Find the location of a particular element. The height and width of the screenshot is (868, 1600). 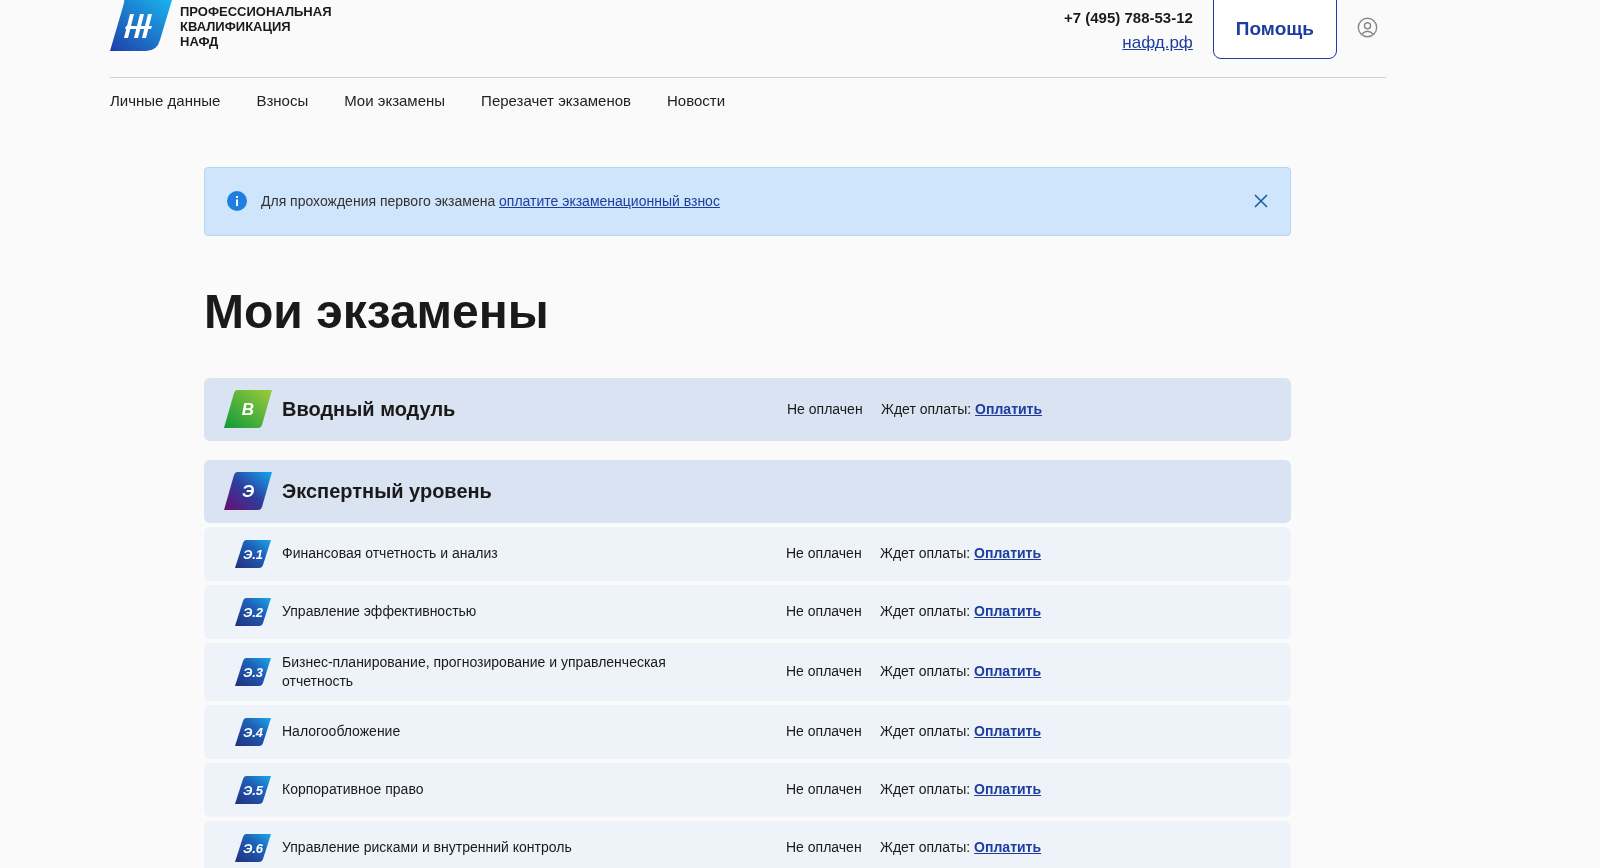

exam-title: Корпоративное право is located at coordinates (353, 789).